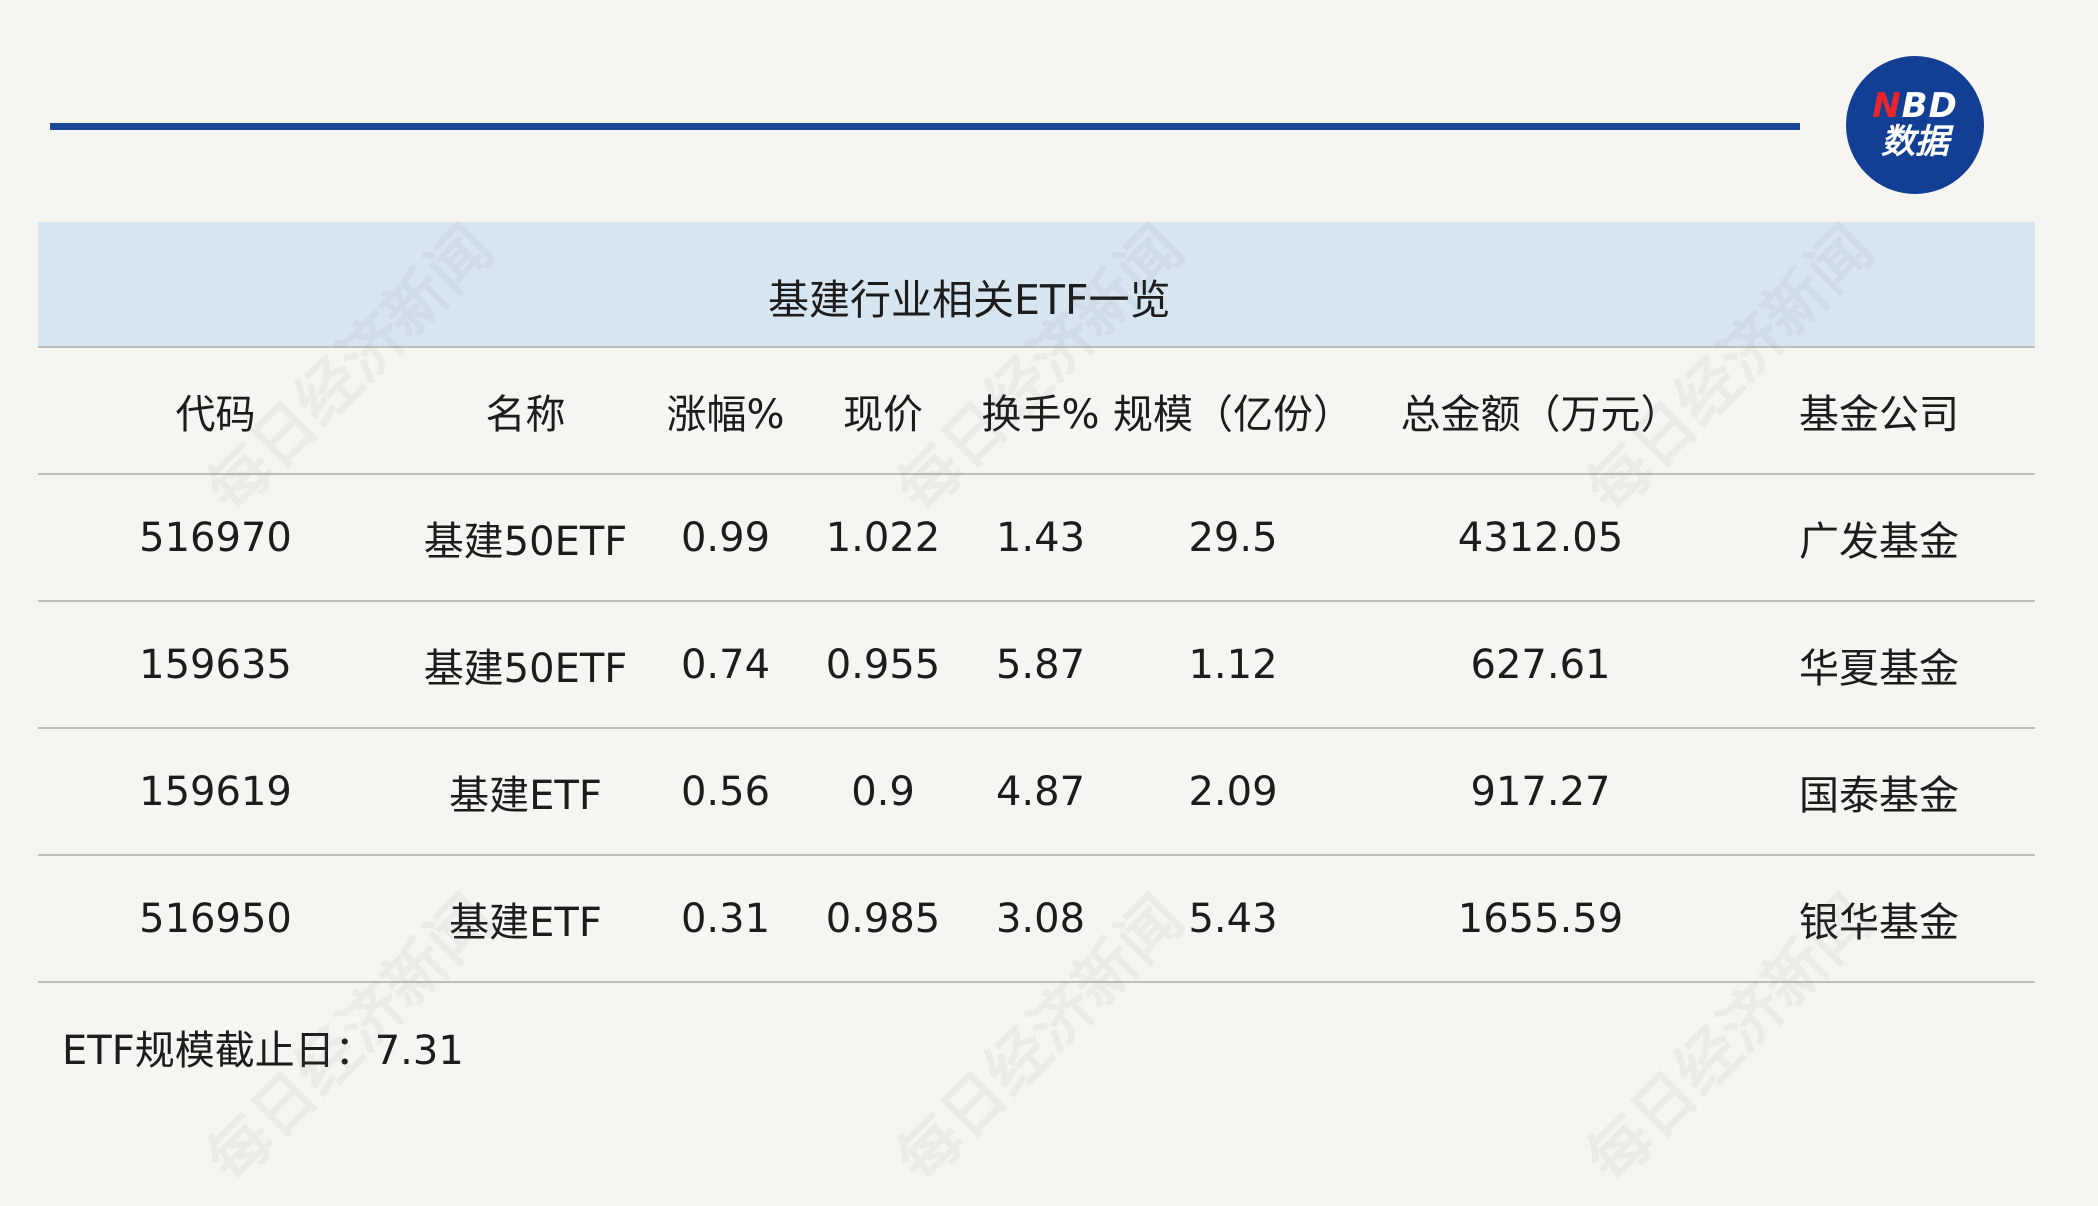 The width and height of the screenshot is (2098, 1206). Describe the element at coordinates (725, 410) in the screenshot. I see `col-header-change: 涨幅%` at that location.